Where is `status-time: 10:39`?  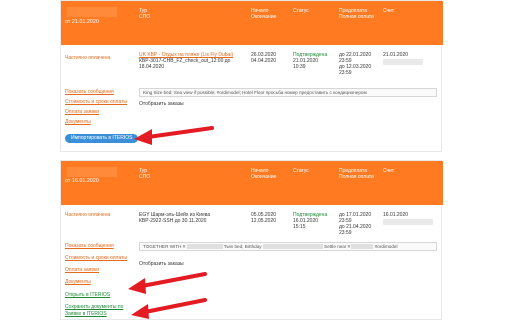 status-time: 10:39 is located at coordinates (299, 67).